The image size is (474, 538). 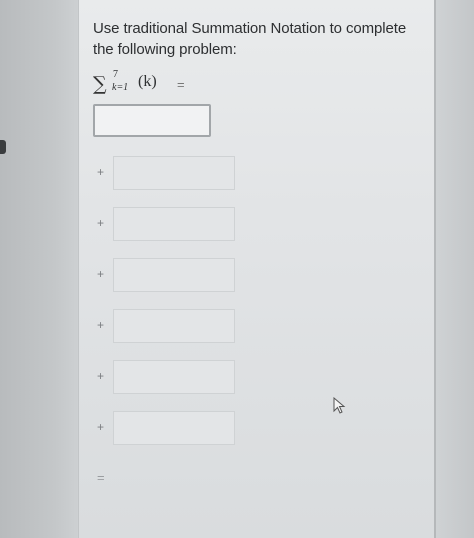 What do you see at coordinates (339, 405) in the screenshot?
I see `mouse-pointer-icon` at bounding box center [339, 405].